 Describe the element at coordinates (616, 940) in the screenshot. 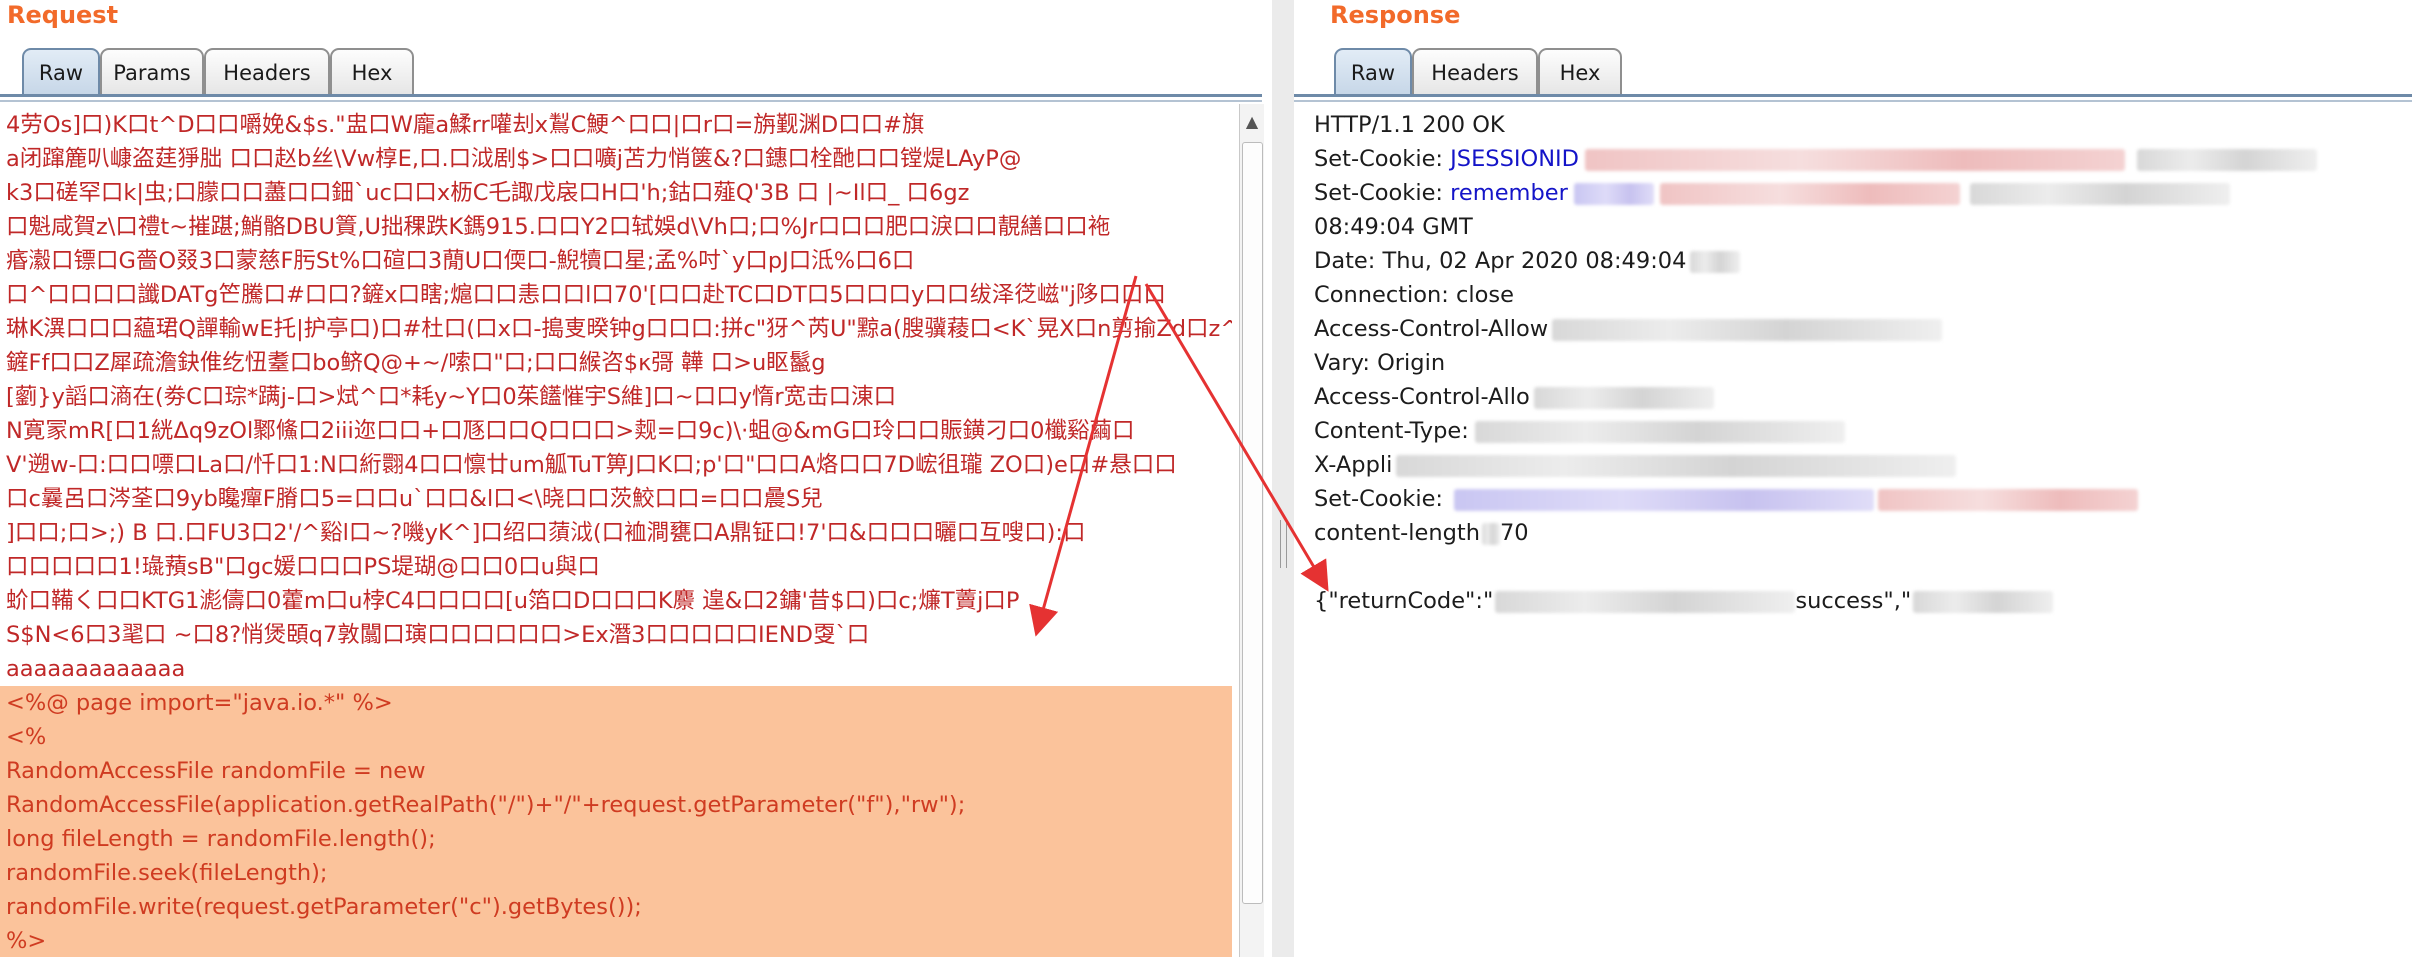

I see `request-jsp-payload-line: %>` at that location.